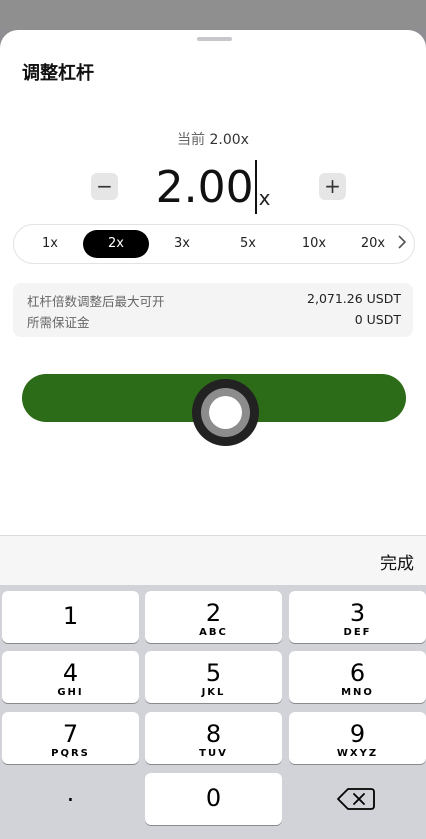 This screenshot has height=839, width=426. Describe the element at coordinates (213, 613) in the screenshot. I see `key-digit: 2` at that location.